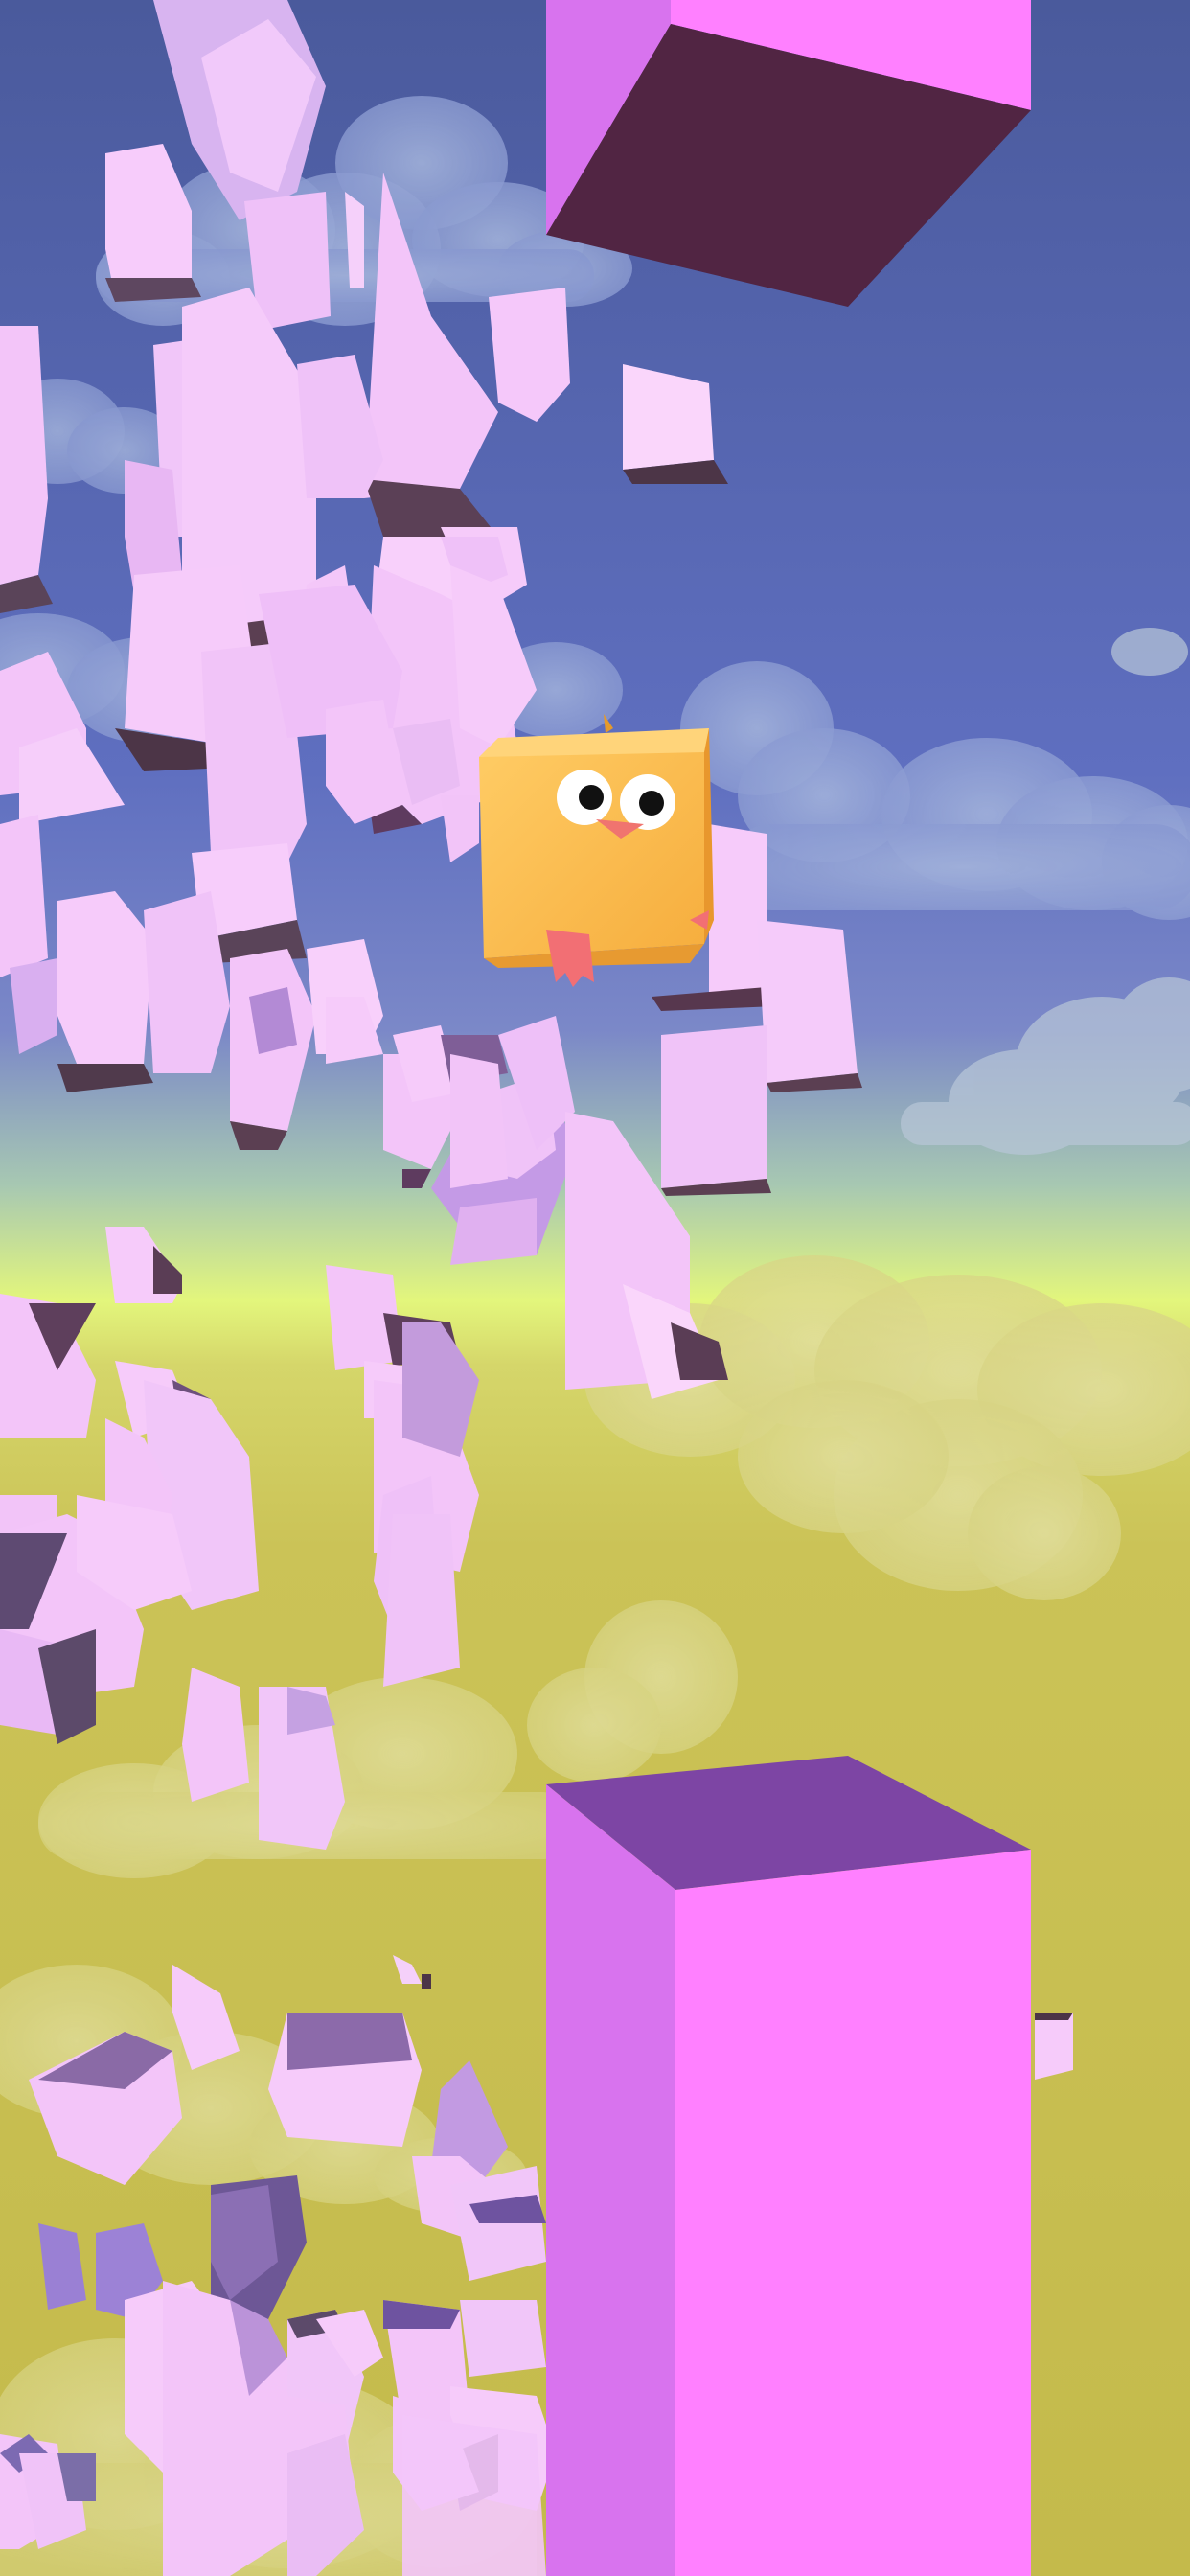 The height and width of the screenshot is (2576, 1190). I want to click on pillar-bottom, so click(789, 2166).